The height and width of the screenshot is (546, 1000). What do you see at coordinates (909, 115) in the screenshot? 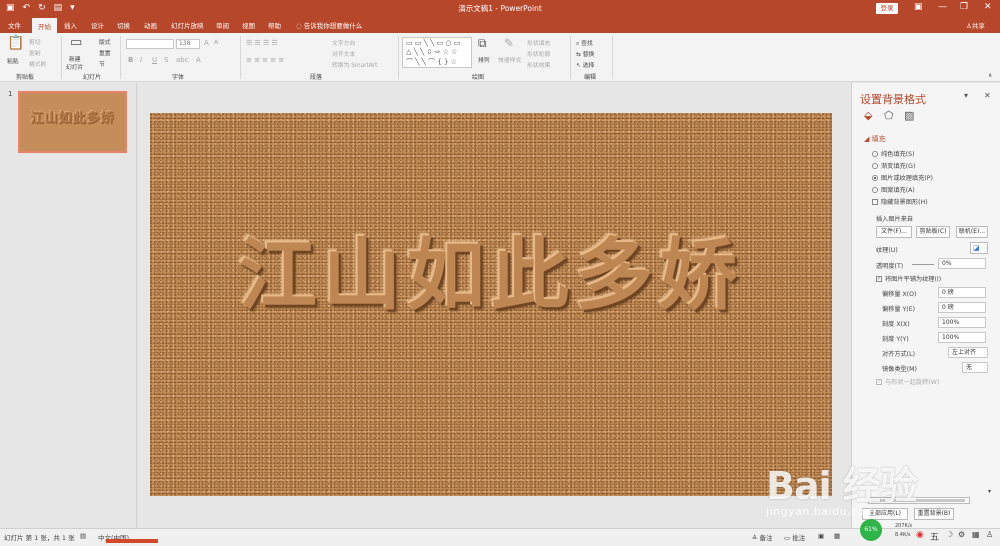
I see `picture-icon: ▨` at bounding box center [909, 115].